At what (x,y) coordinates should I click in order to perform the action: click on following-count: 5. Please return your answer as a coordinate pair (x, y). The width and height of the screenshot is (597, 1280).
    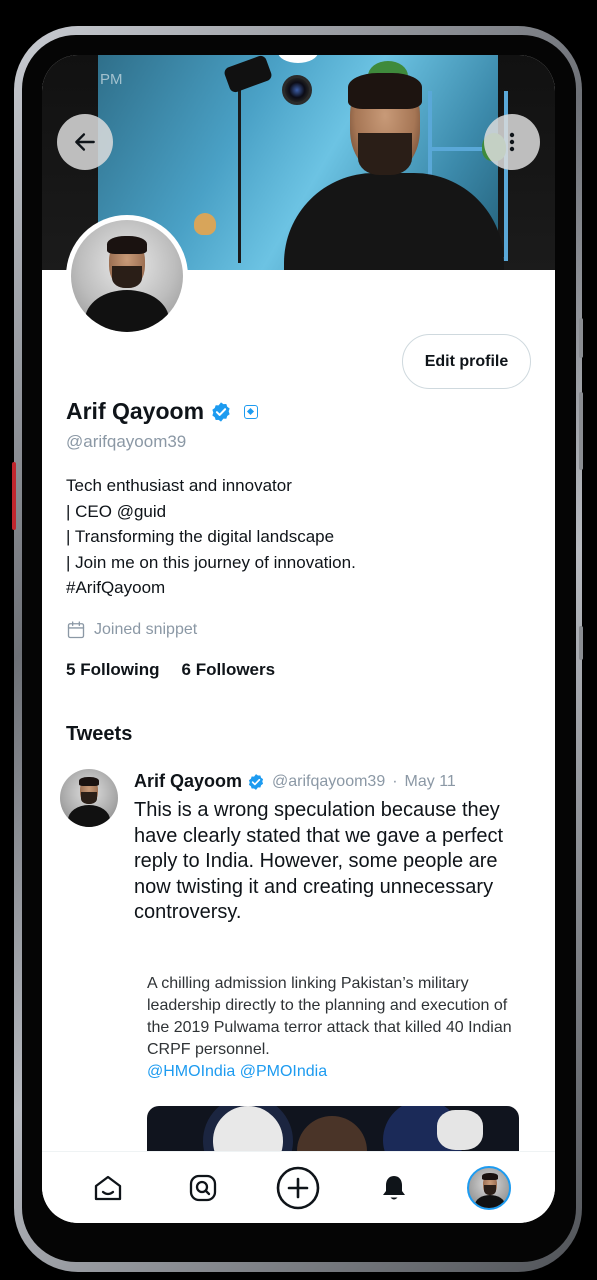
    Looking at the image, I should click on (71, 669).